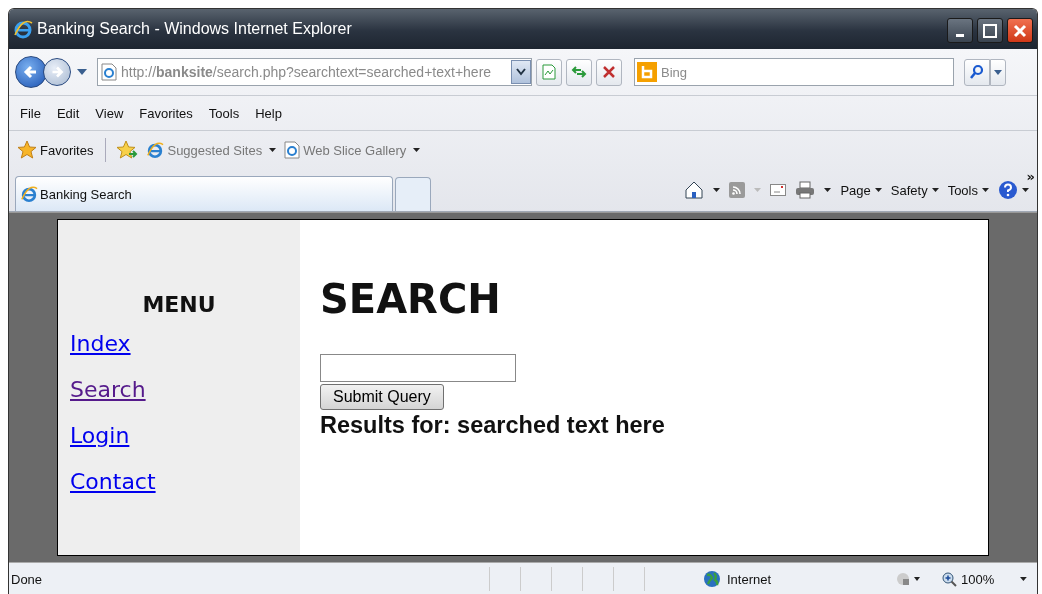 The height and width of the screenshot is (594, 1042). I want to click on toolbar-overflow-button: », so click(1030, 176).